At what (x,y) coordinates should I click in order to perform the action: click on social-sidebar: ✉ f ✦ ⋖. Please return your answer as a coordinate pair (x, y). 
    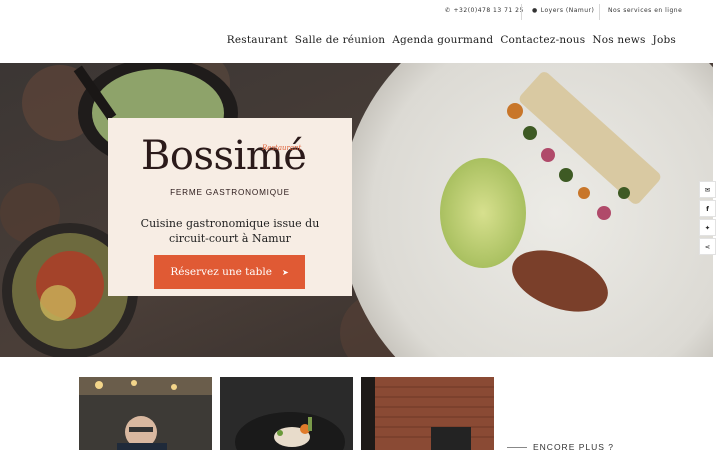
    Looking at the image, I should click on (707, 218).